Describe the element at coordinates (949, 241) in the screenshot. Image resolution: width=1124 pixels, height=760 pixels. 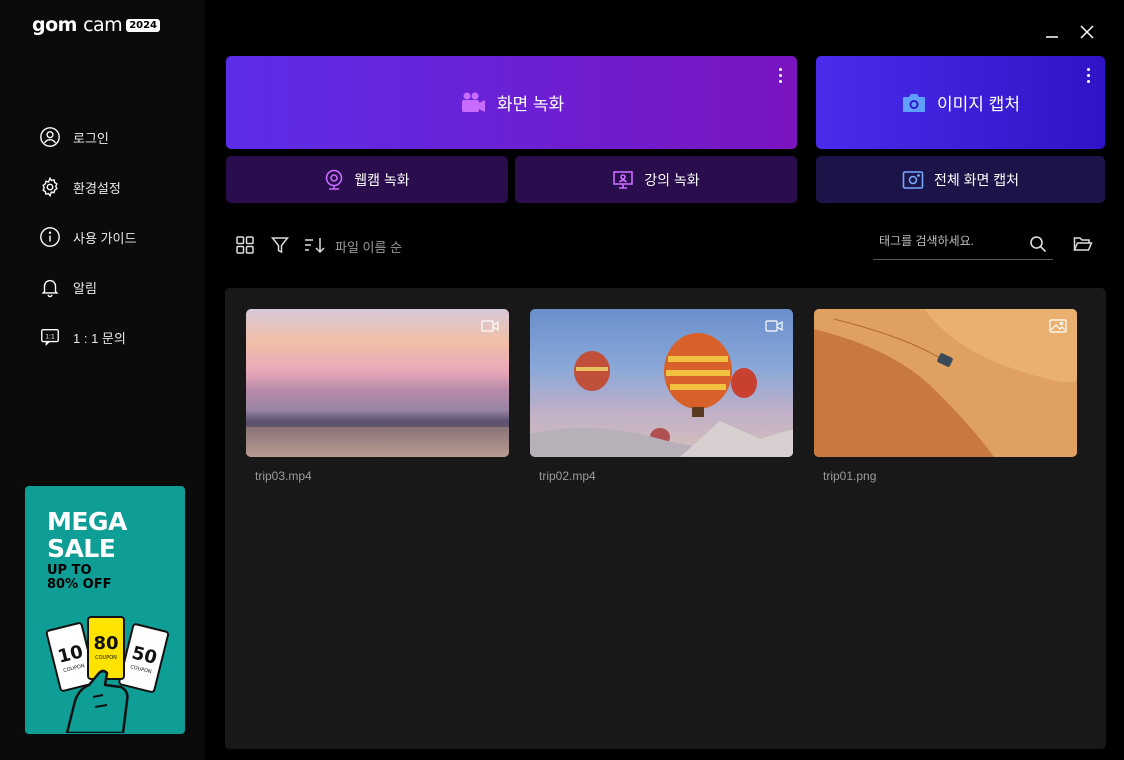
I see `tag-search-input` at that location.